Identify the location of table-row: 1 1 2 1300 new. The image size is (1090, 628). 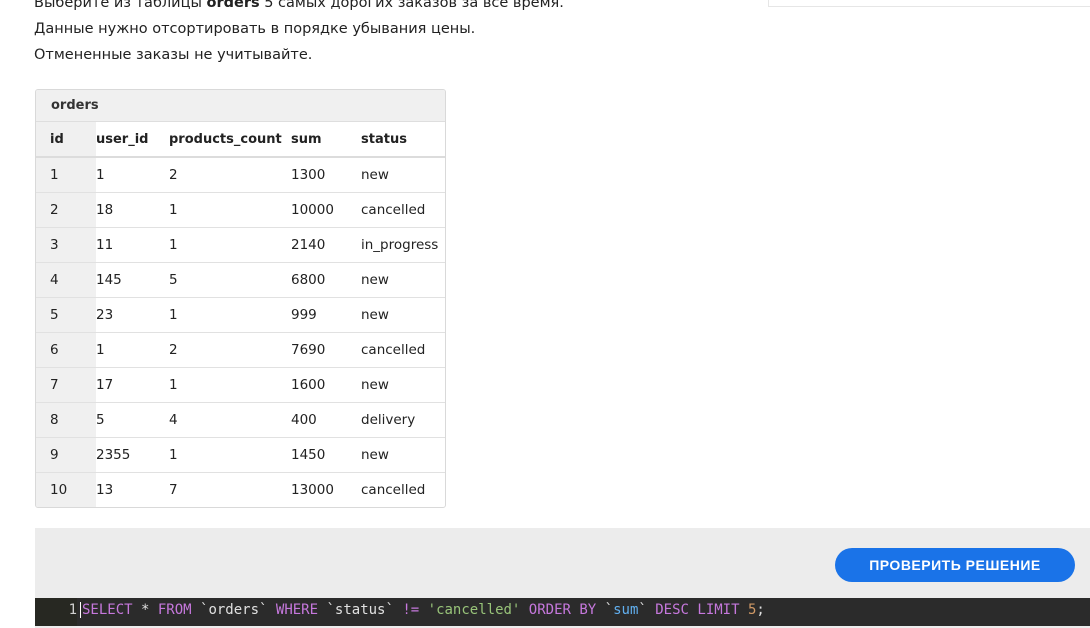
(240, 175).